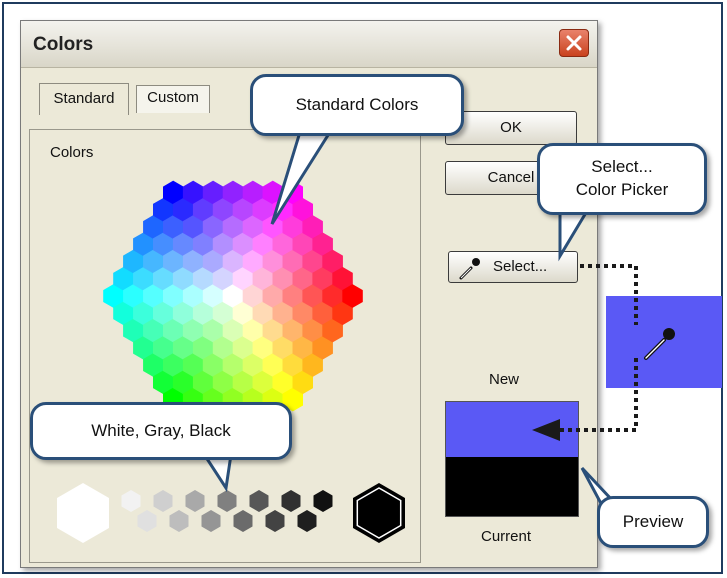 The image size is (727, 578). Describe the element at coordinates (357, 105) in the screenshot. I see `callout-standard-colors: Standard Colors` at that location.